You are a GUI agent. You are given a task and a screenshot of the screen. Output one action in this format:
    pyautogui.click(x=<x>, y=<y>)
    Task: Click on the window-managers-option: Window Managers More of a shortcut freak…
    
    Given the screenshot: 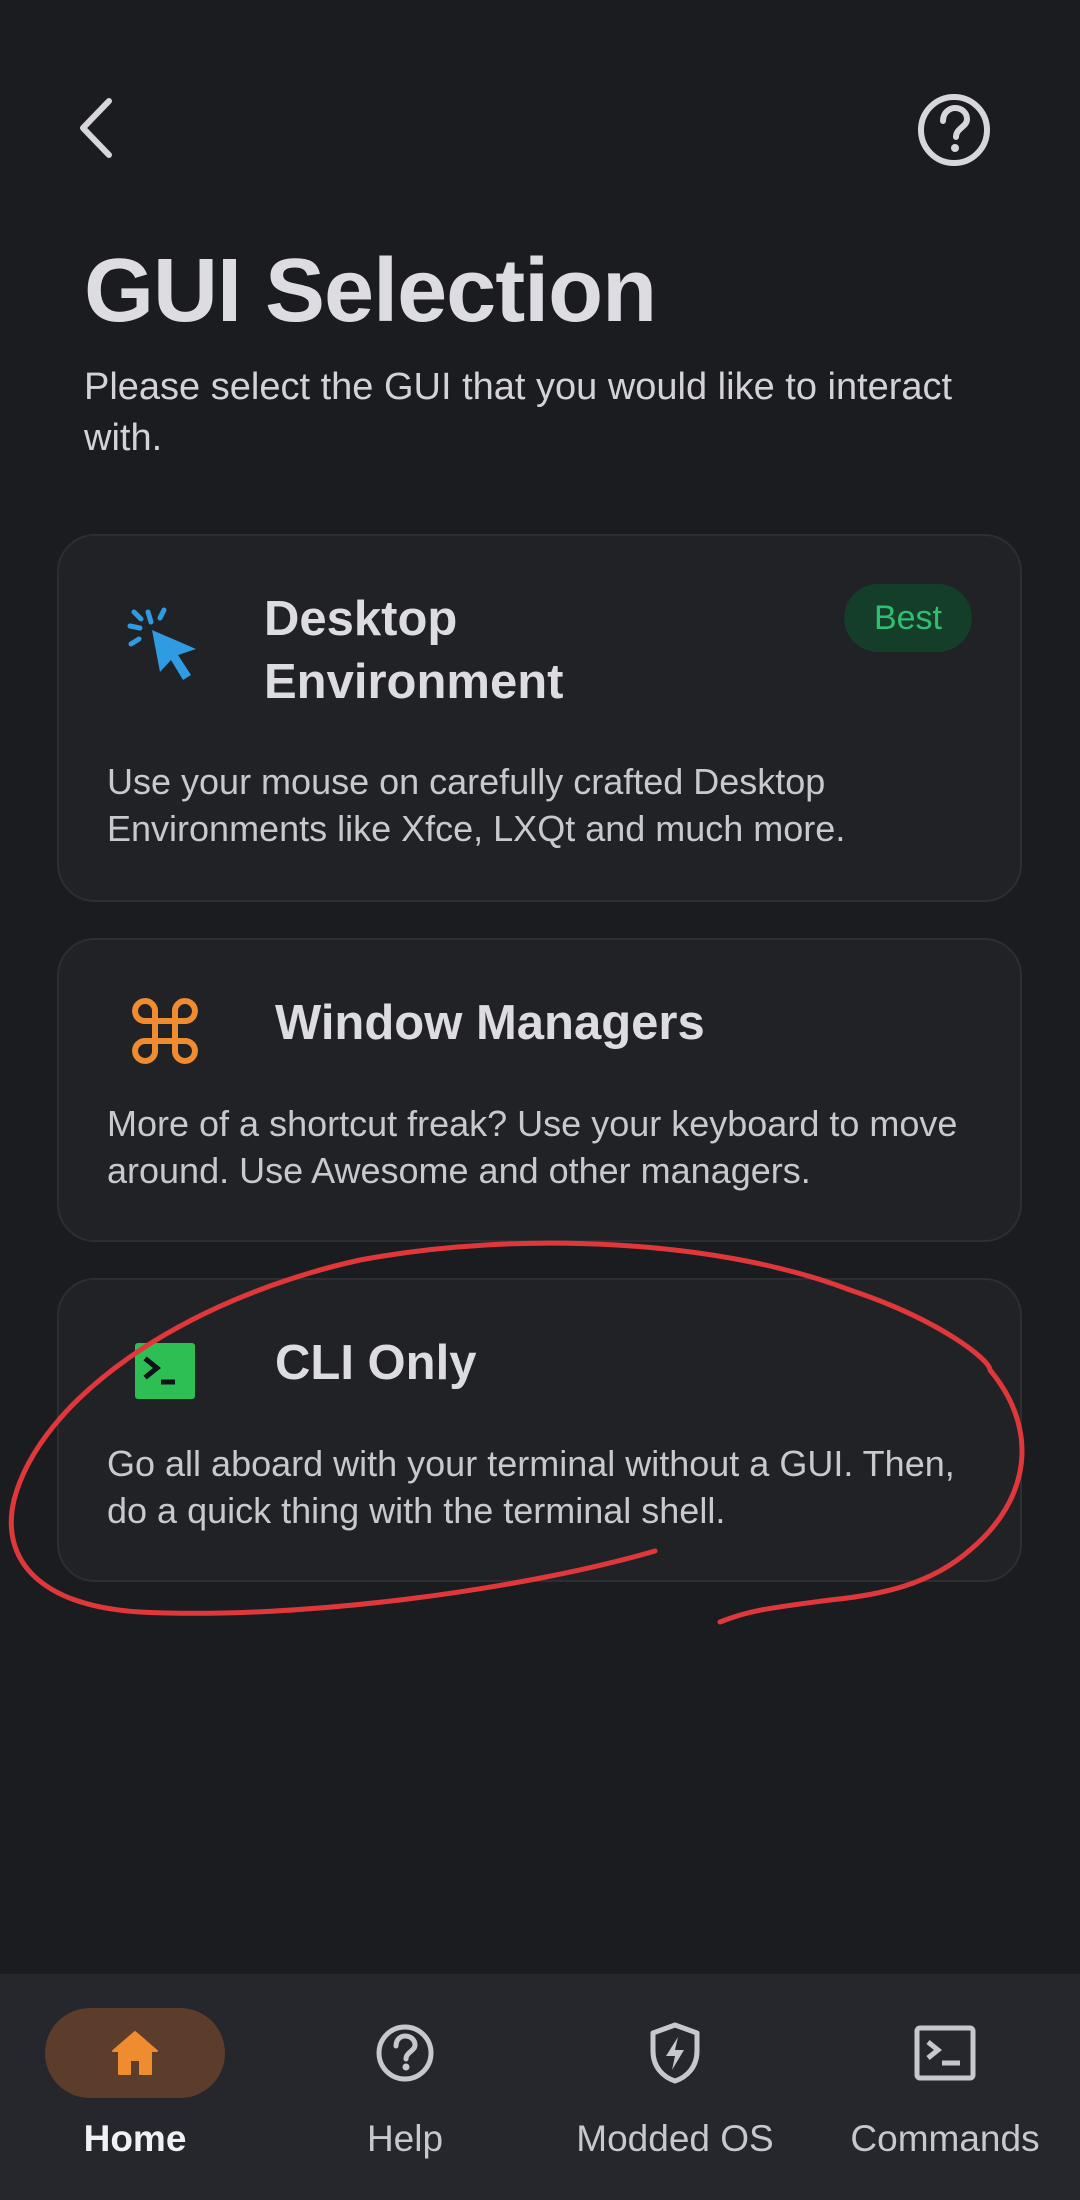 What is the action you would take?
    pyautogui.click(x=539, y=1090)
    